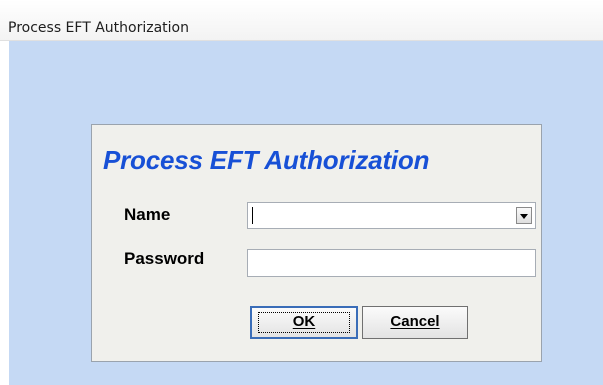 The height and width of the screenshot is (385, 603). Describe the element at coordinates (164, 258) in the screenshot. I see `password-label: Password` at that location.